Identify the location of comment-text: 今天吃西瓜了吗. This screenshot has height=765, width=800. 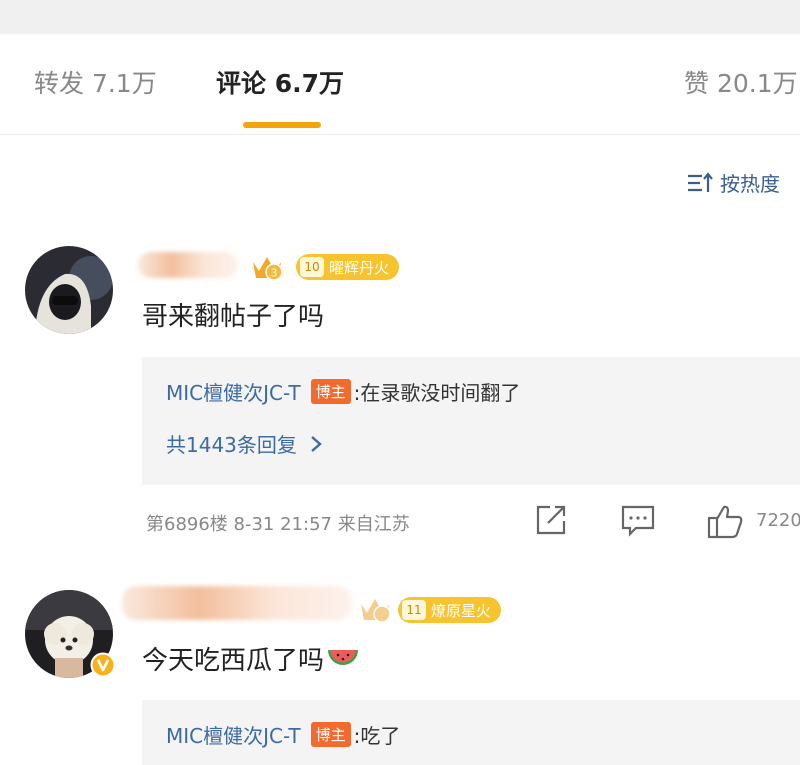
(251, 658).